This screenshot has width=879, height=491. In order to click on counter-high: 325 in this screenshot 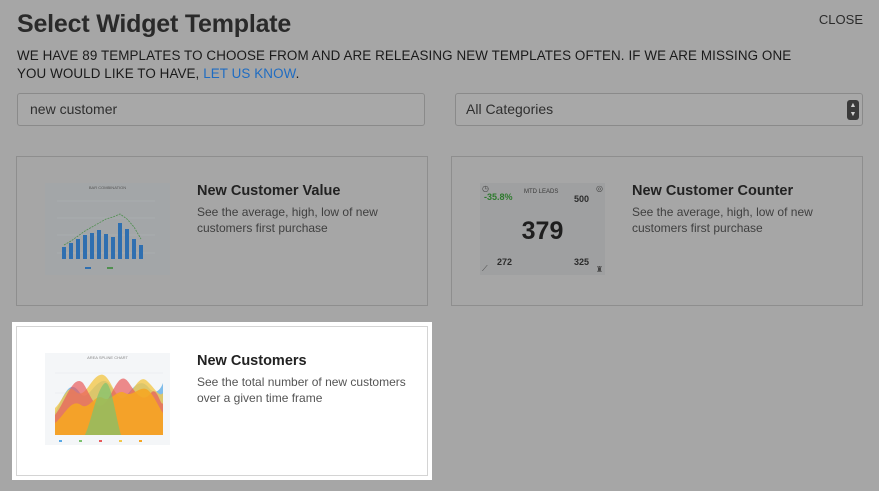, I will do `click(581, 262)`.